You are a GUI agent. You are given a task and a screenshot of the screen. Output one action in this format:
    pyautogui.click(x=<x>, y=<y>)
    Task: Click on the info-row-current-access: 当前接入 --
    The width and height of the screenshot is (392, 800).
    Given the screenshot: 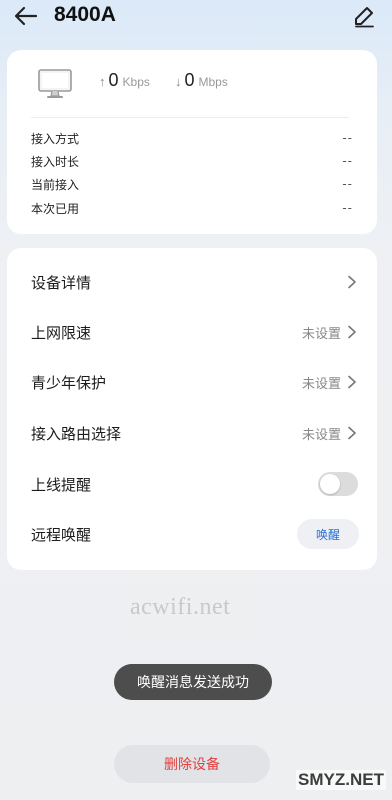 What is the action you would take?
    pyautogui.click(x=192, y=184)
    